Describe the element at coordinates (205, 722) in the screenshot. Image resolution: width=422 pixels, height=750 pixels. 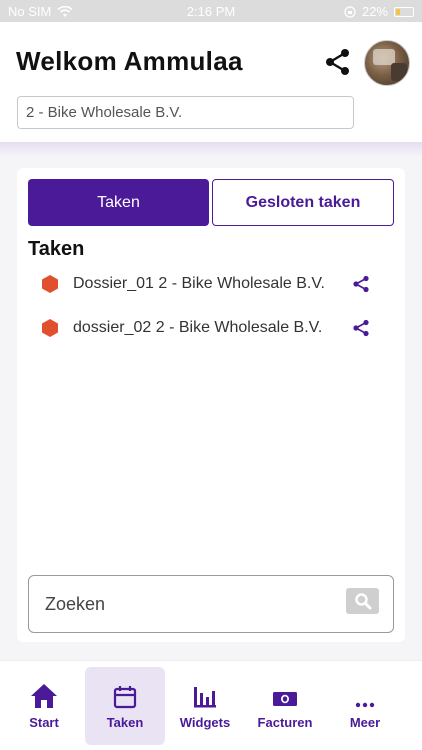
I see `nav-label: Widgets` at that location.